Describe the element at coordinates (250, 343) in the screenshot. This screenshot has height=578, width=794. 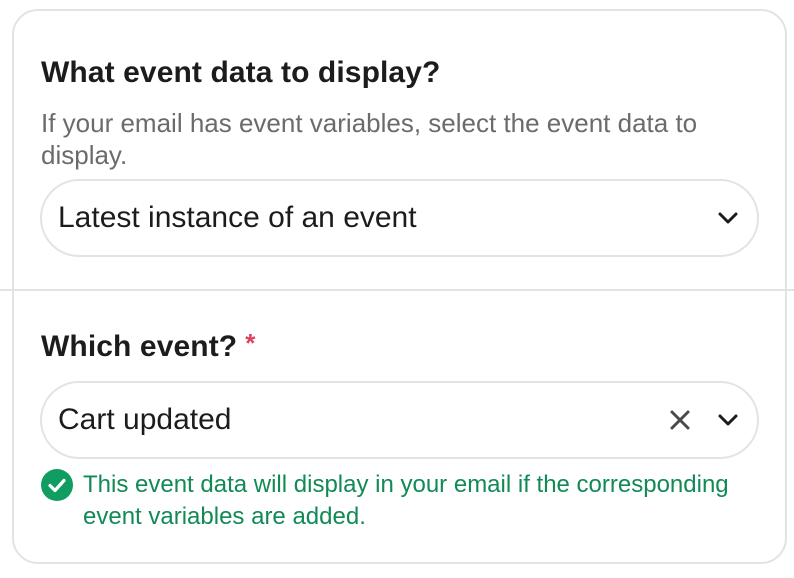
I see `required-indicator: *` at that location.